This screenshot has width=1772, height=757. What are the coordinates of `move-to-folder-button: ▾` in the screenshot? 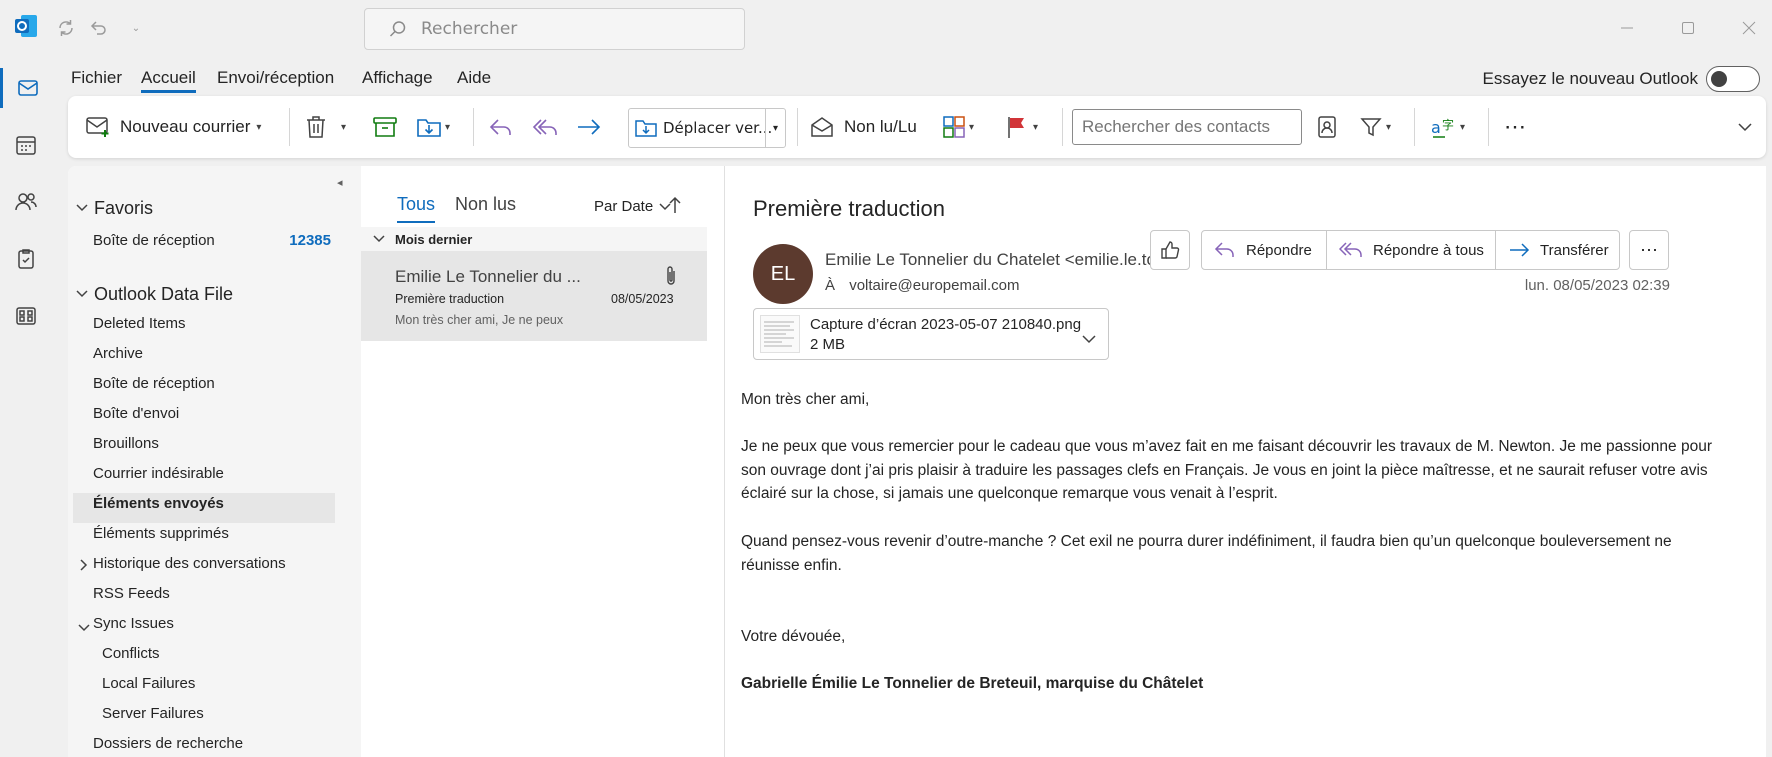 It's located at (433, 127).